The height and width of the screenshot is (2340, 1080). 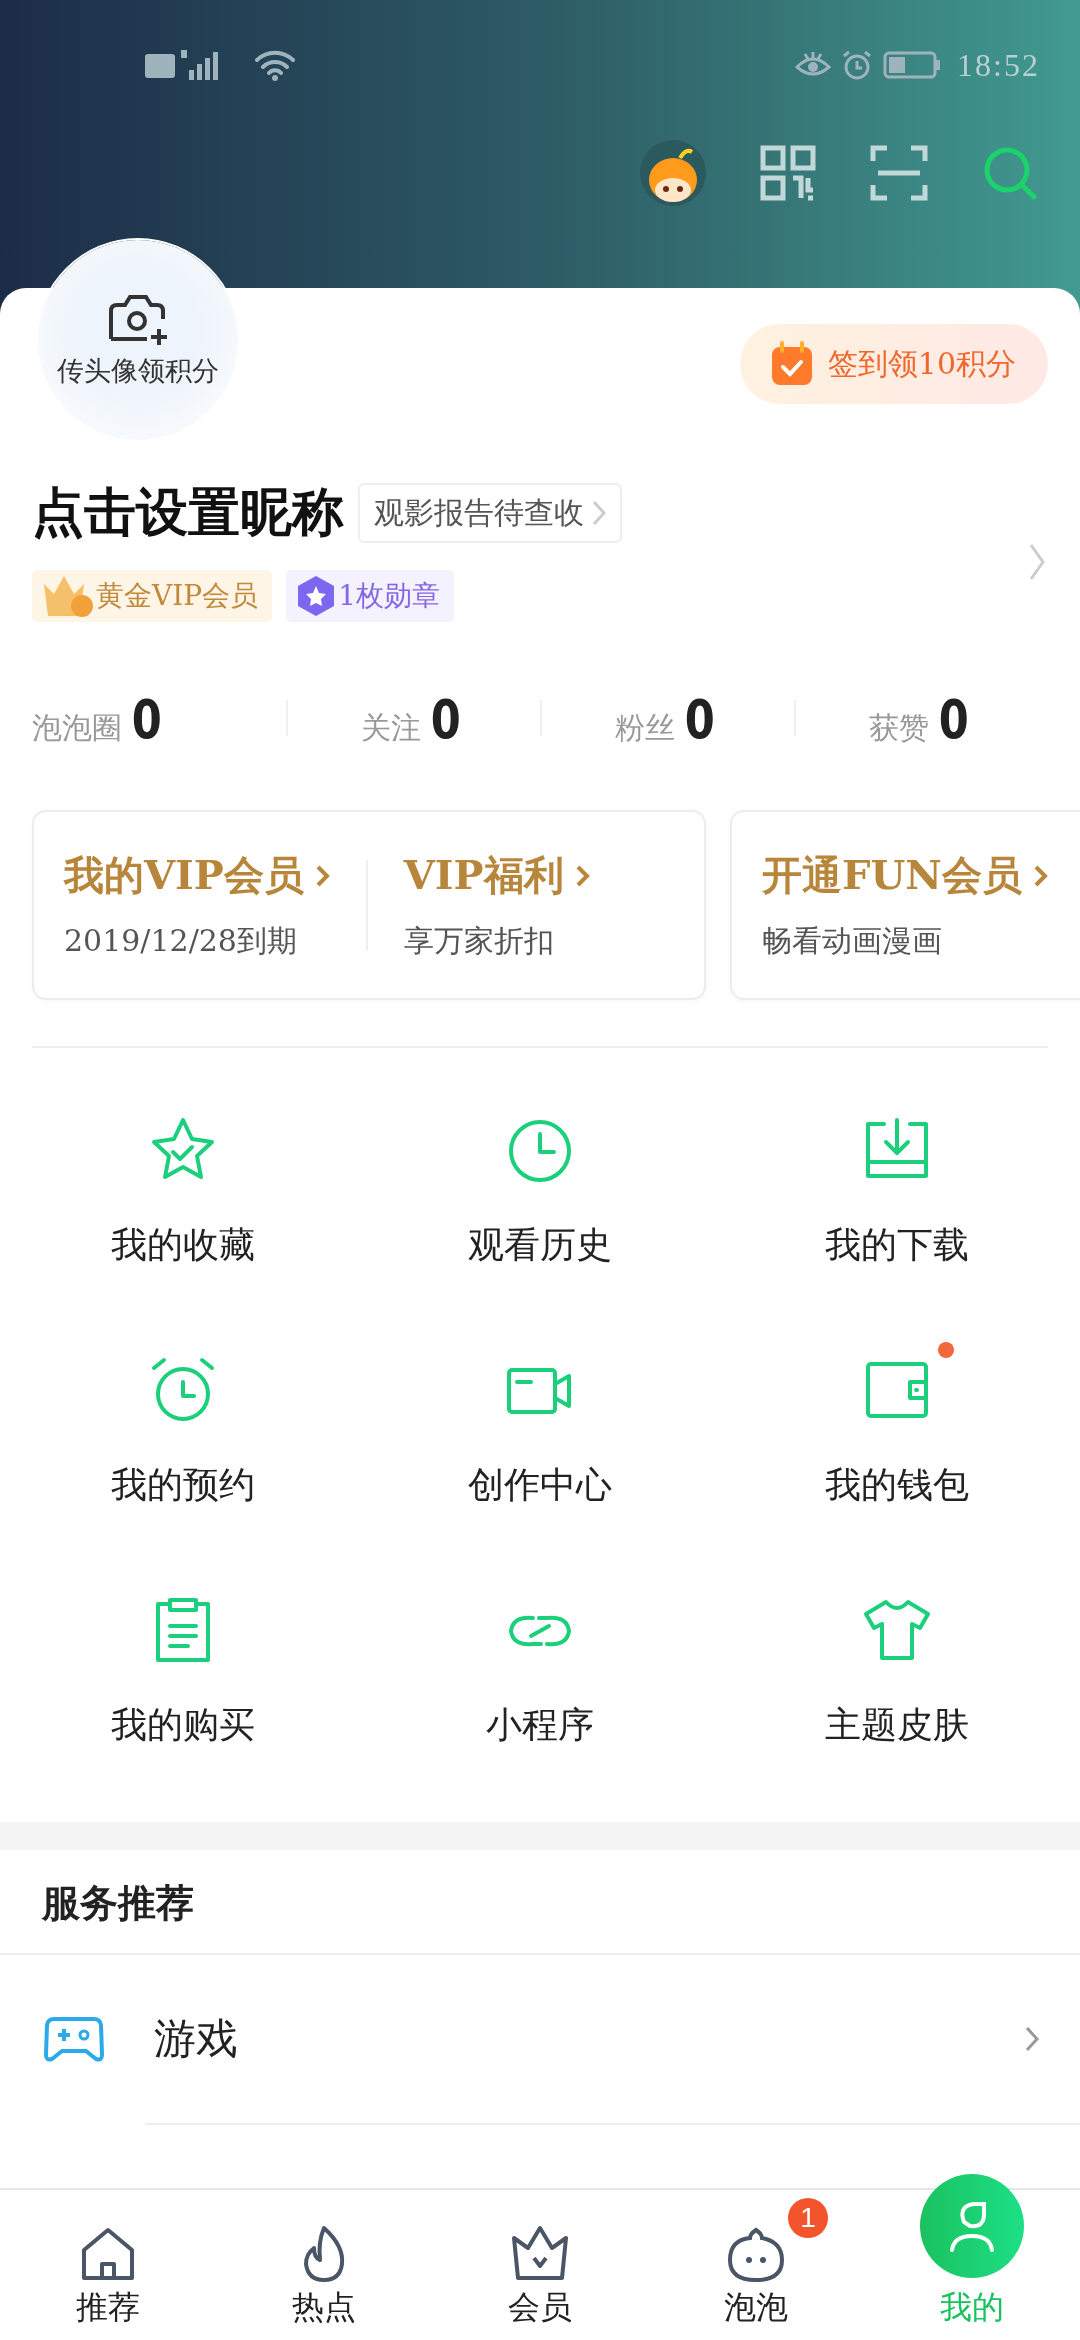 What do you see at coordinates (808, 2218) in the screenshot?
I see `count-badge: 1` at bounding box center [808, 2218].